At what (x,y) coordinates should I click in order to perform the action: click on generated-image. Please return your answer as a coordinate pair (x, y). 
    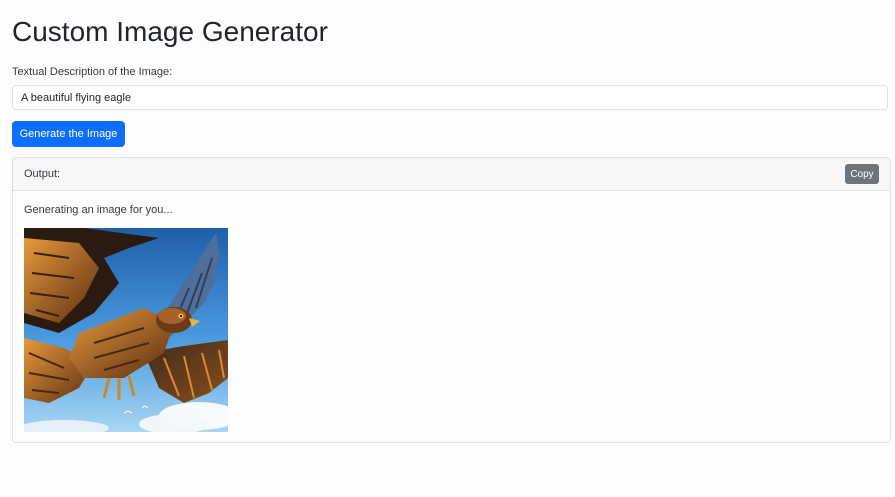
    Looking at the image, I should click on (126, 330).